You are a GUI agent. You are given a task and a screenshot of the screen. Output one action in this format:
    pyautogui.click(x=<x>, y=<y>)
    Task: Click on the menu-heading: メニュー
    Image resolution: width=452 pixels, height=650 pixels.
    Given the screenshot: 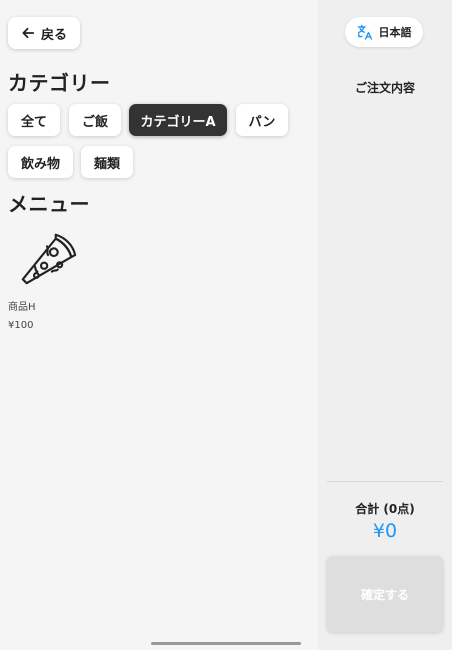 What is the action you would take?
    pyautogui.click(x=49, y=204)
    